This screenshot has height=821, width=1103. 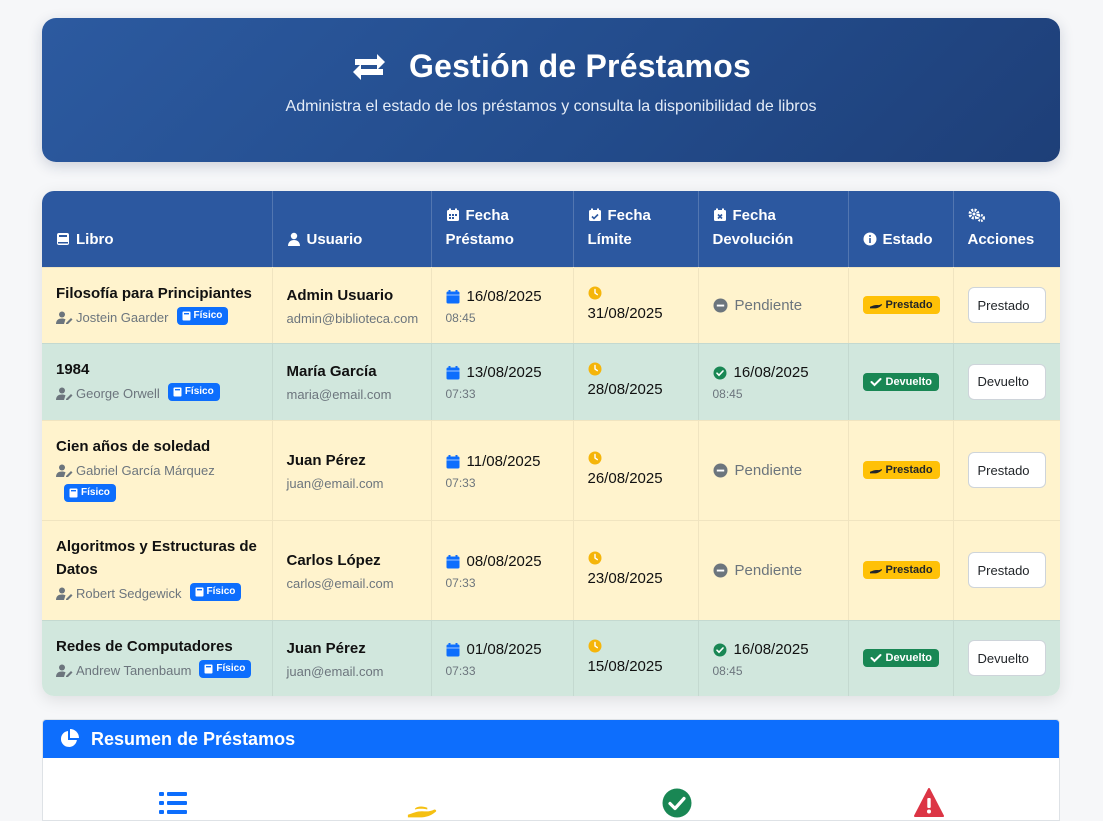 I want to click on loan-date: 08/08/2025, so click(x=502, y=562).